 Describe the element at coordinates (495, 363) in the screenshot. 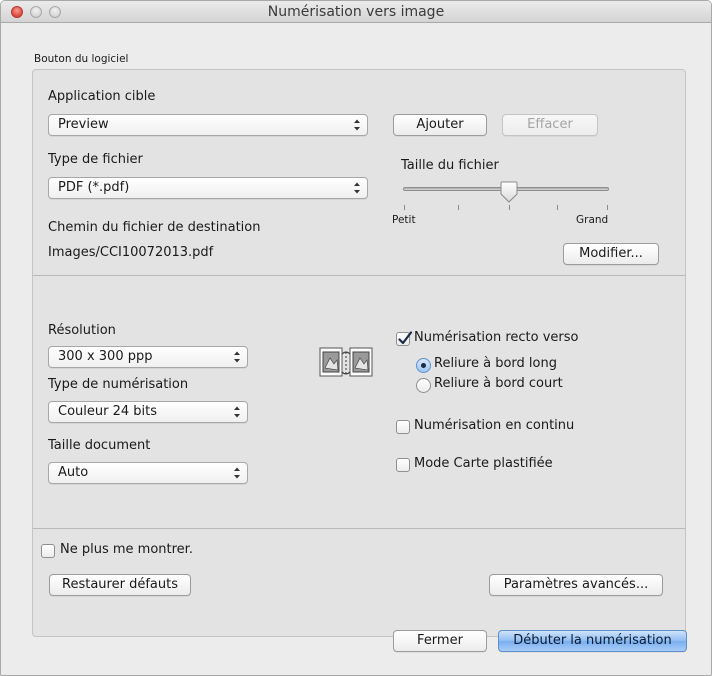

I see `long-edge-label: Reliure à bord long` at that location.